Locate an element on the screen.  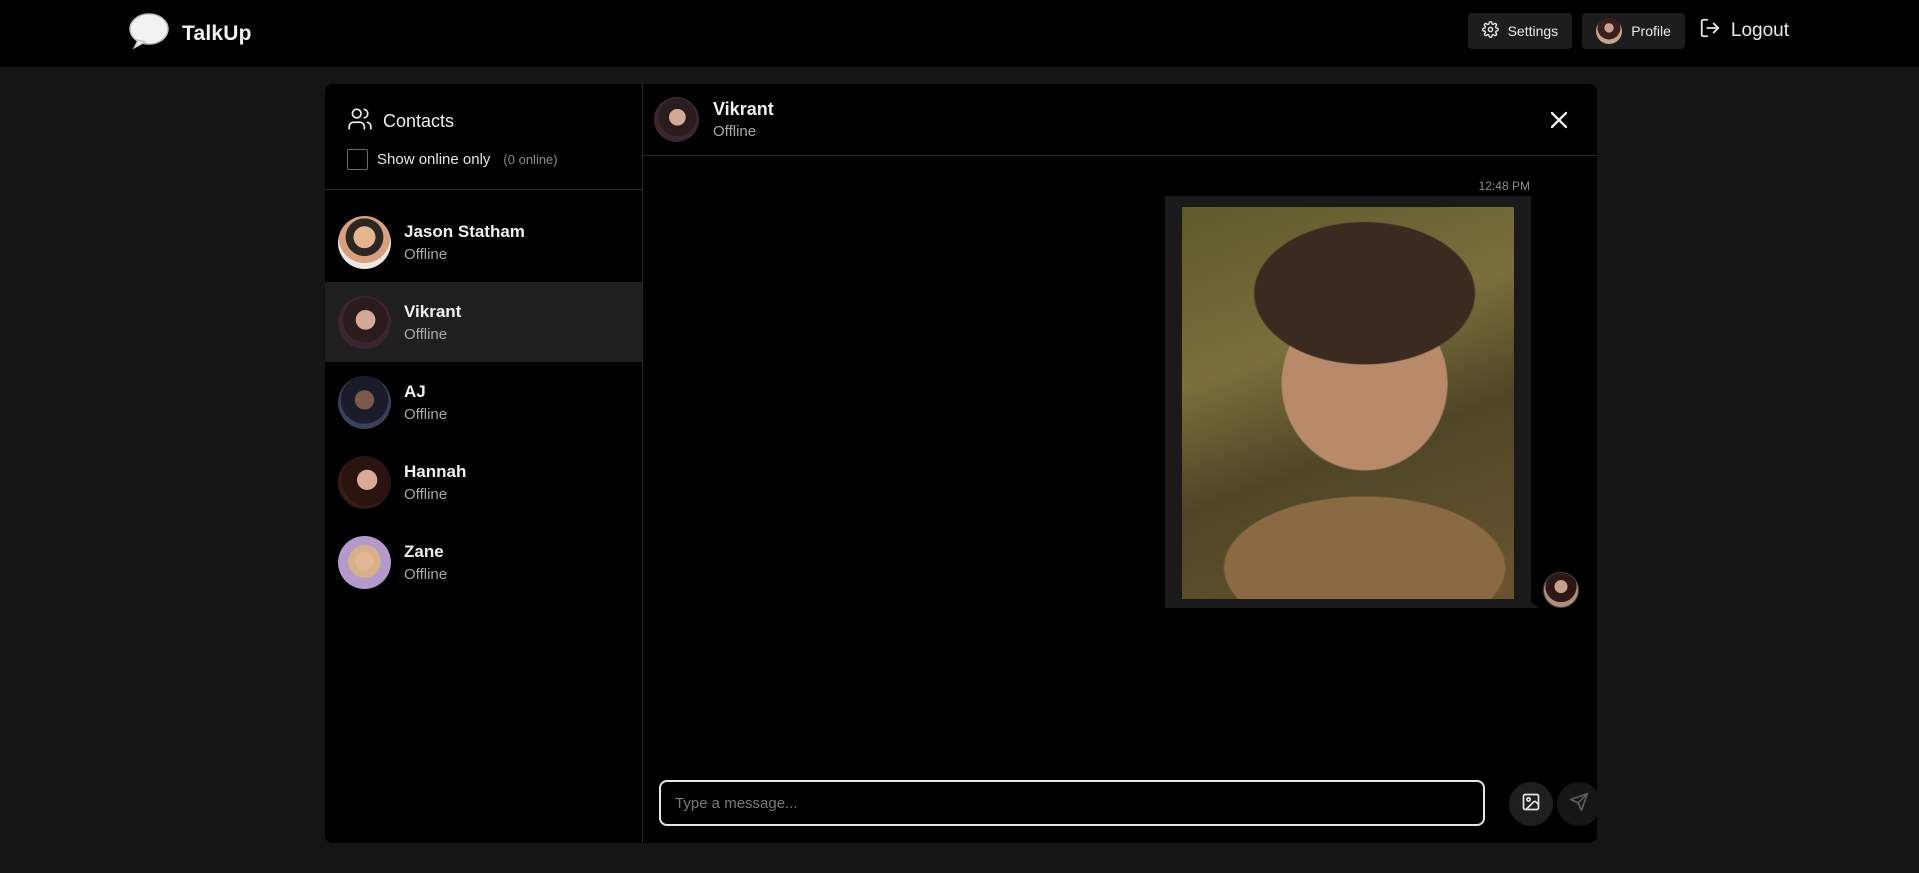
logout-button: Logout is located at coordinates (1744, 31).